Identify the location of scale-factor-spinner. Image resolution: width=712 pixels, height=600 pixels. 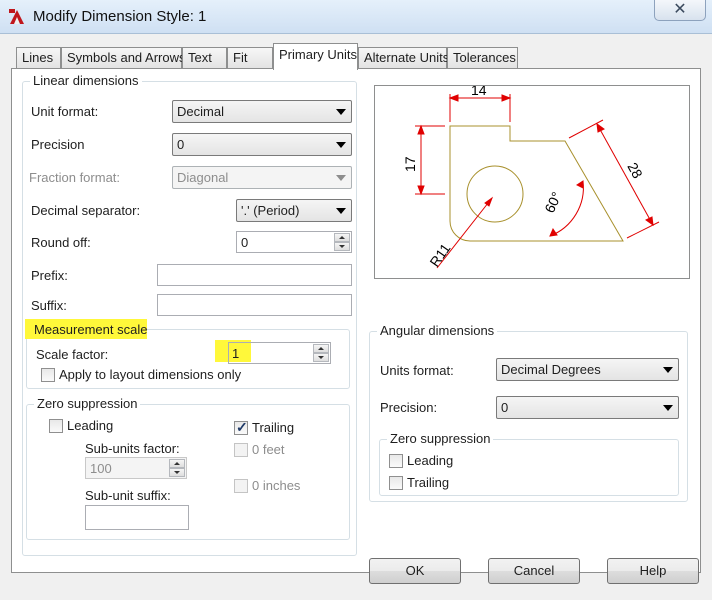
(321, 353).